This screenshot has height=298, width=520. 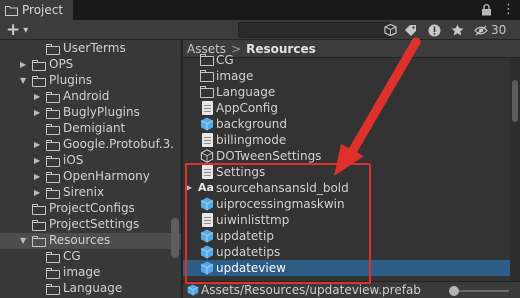 I want to click on lock-icon, so click(x=486, y=9).